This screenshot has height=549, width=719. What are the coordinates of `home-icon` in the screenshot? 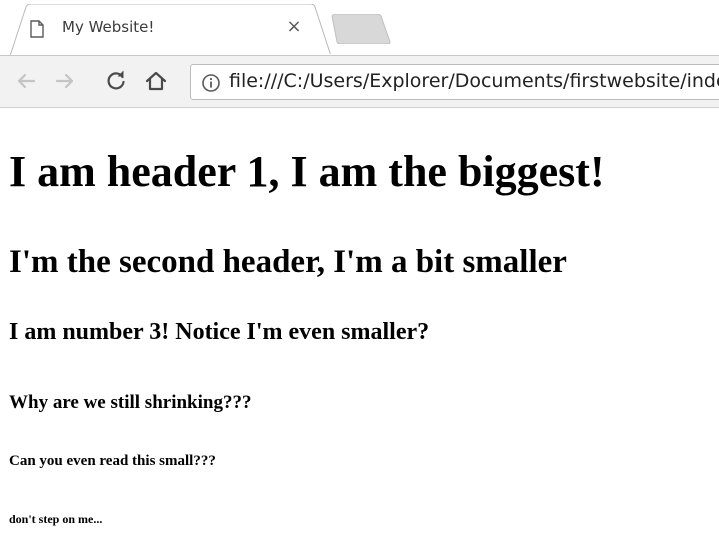 It's located at (156, 81).